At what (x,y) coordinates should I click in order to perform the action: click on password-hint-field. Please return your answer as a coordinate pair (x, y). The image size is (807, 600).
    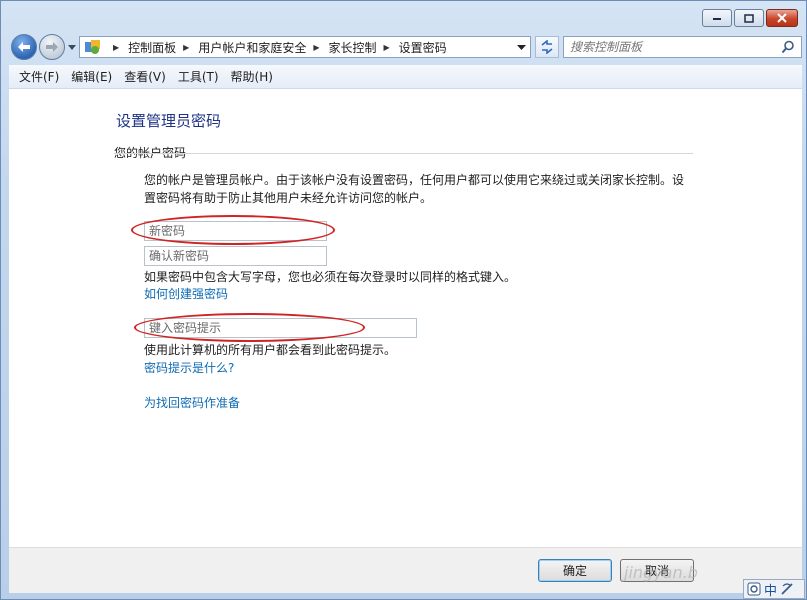
    Looking at the image, I should click on (280, 328).